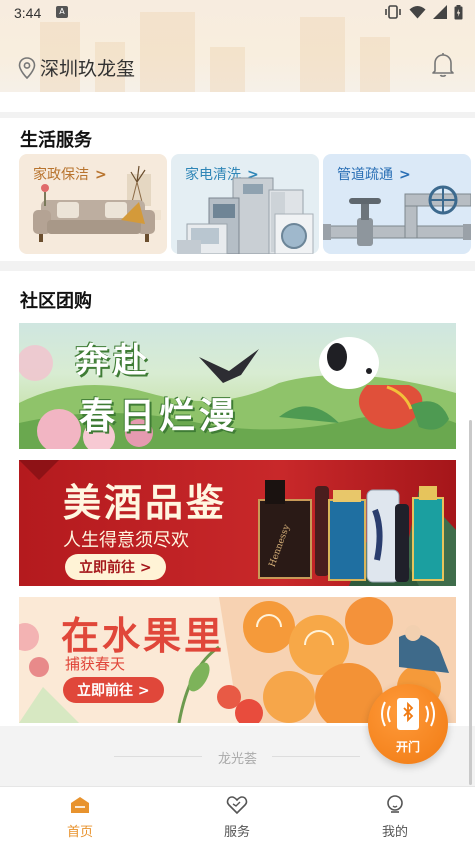  Describe the element at coordinates (397, 215) in the screenshot. I see `pipe-valve-illustration-icon` at that location.